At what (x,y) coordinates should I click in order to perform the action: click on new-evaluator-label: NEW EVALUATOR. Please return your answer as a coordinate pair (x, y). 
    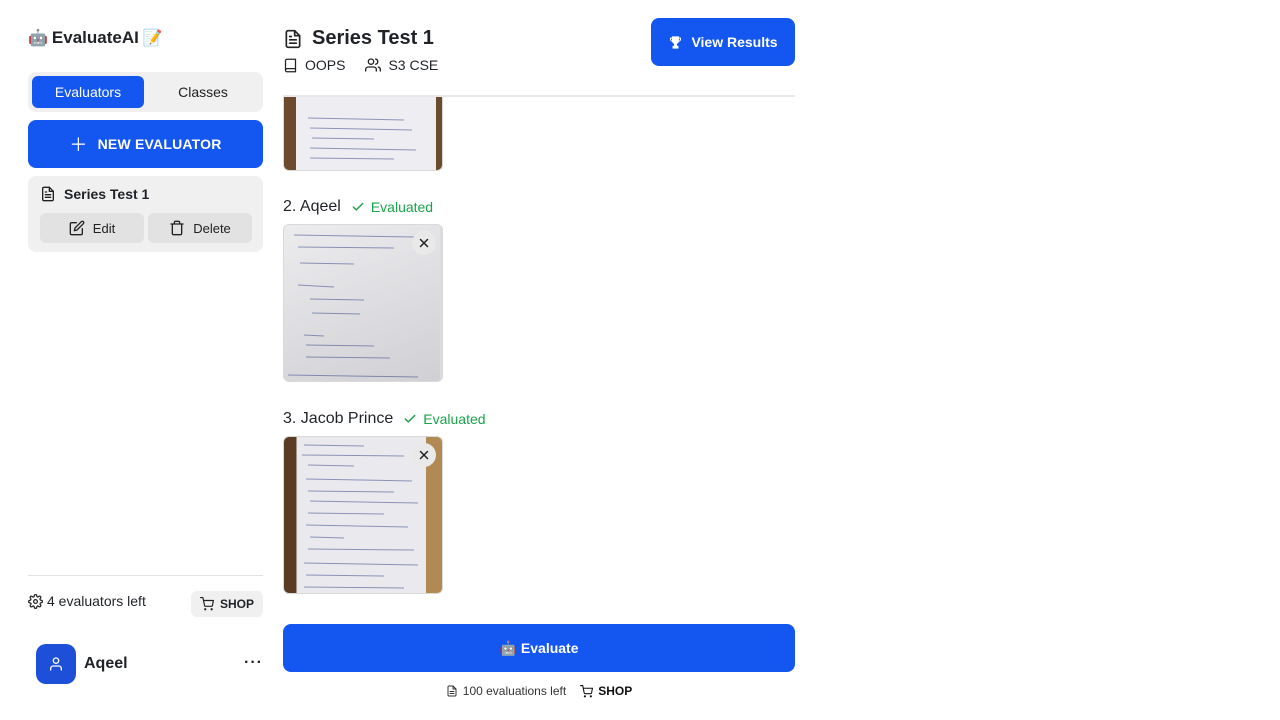
    Looking at the image, I should click on (159, 144).